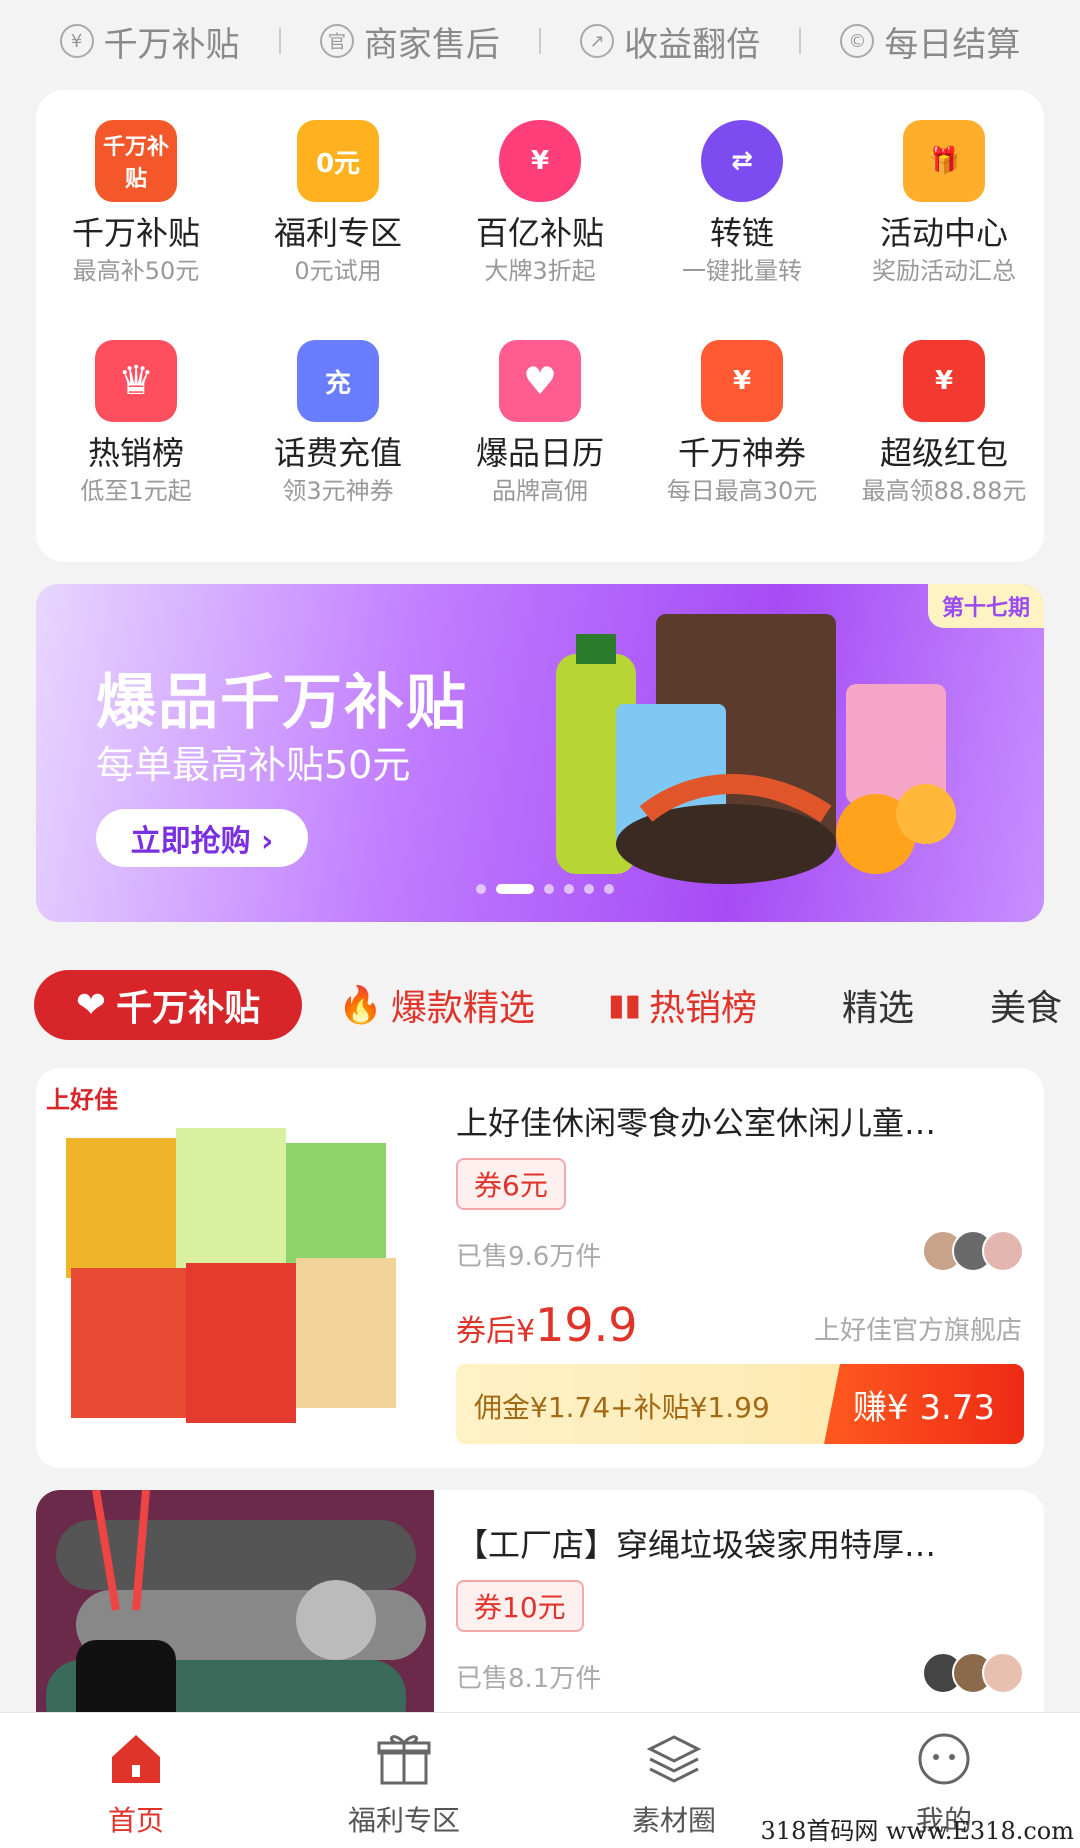  I want to click on tab-label: 美食, so click(1026, 1008).